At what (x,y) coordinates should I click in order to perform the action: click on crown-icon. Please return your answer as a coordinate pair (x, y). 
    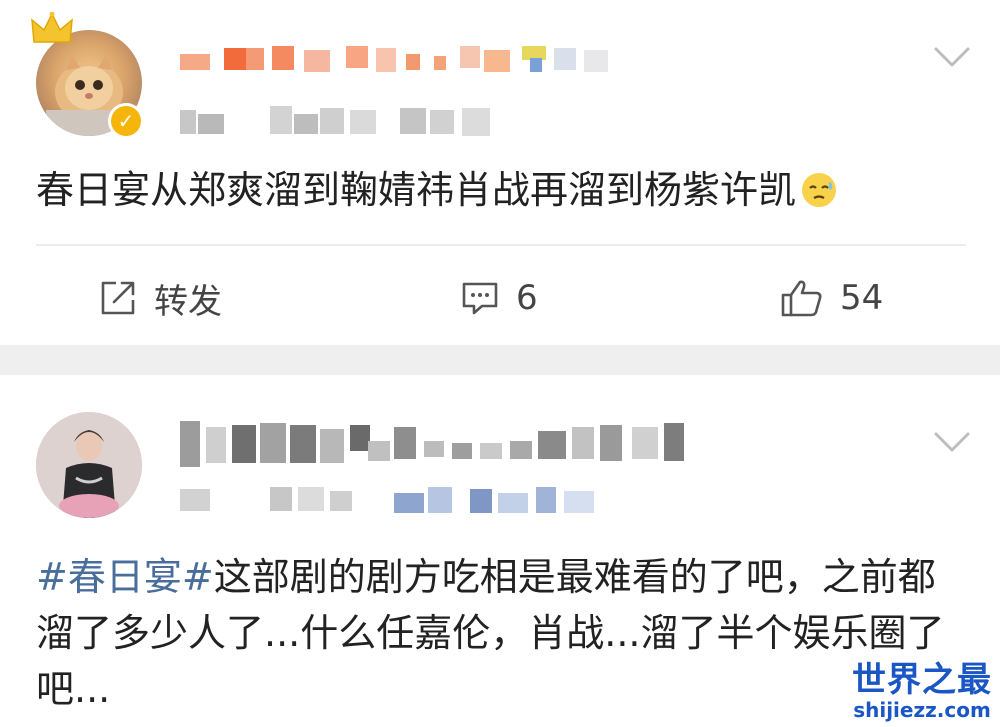
    Looking at the image, I should click on (52, 27).